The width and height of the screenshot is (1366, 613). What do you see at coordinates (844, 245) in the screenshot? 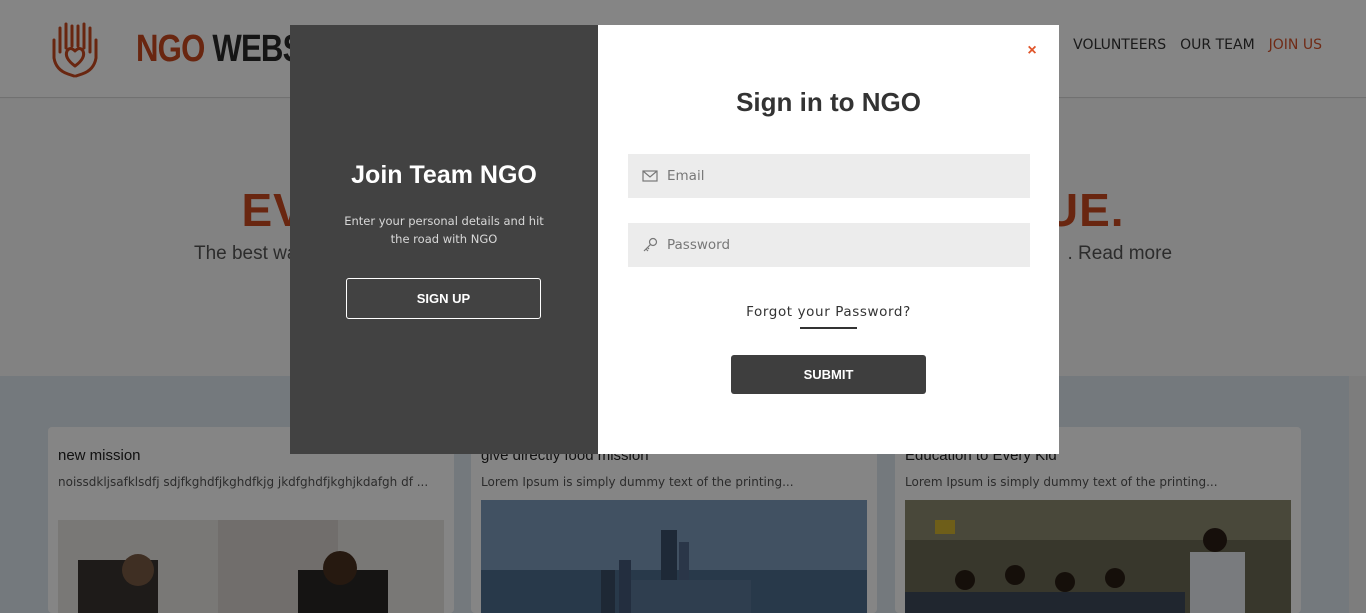
I see `password-input` at bounding box center [844, 245].